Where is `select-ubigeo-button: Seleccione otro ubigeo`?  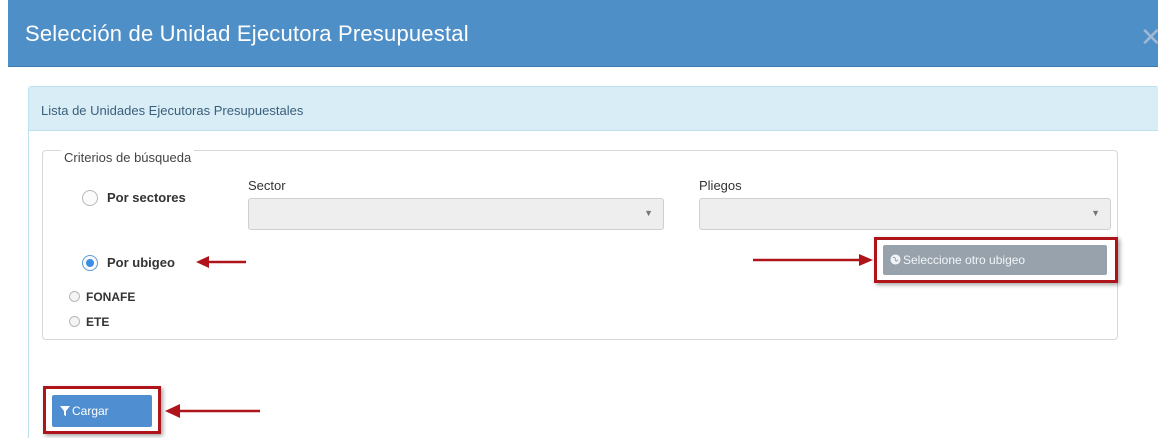
select-ubigeo-button: Seleccione otro ubigeo is located at coordinates (995, 260).